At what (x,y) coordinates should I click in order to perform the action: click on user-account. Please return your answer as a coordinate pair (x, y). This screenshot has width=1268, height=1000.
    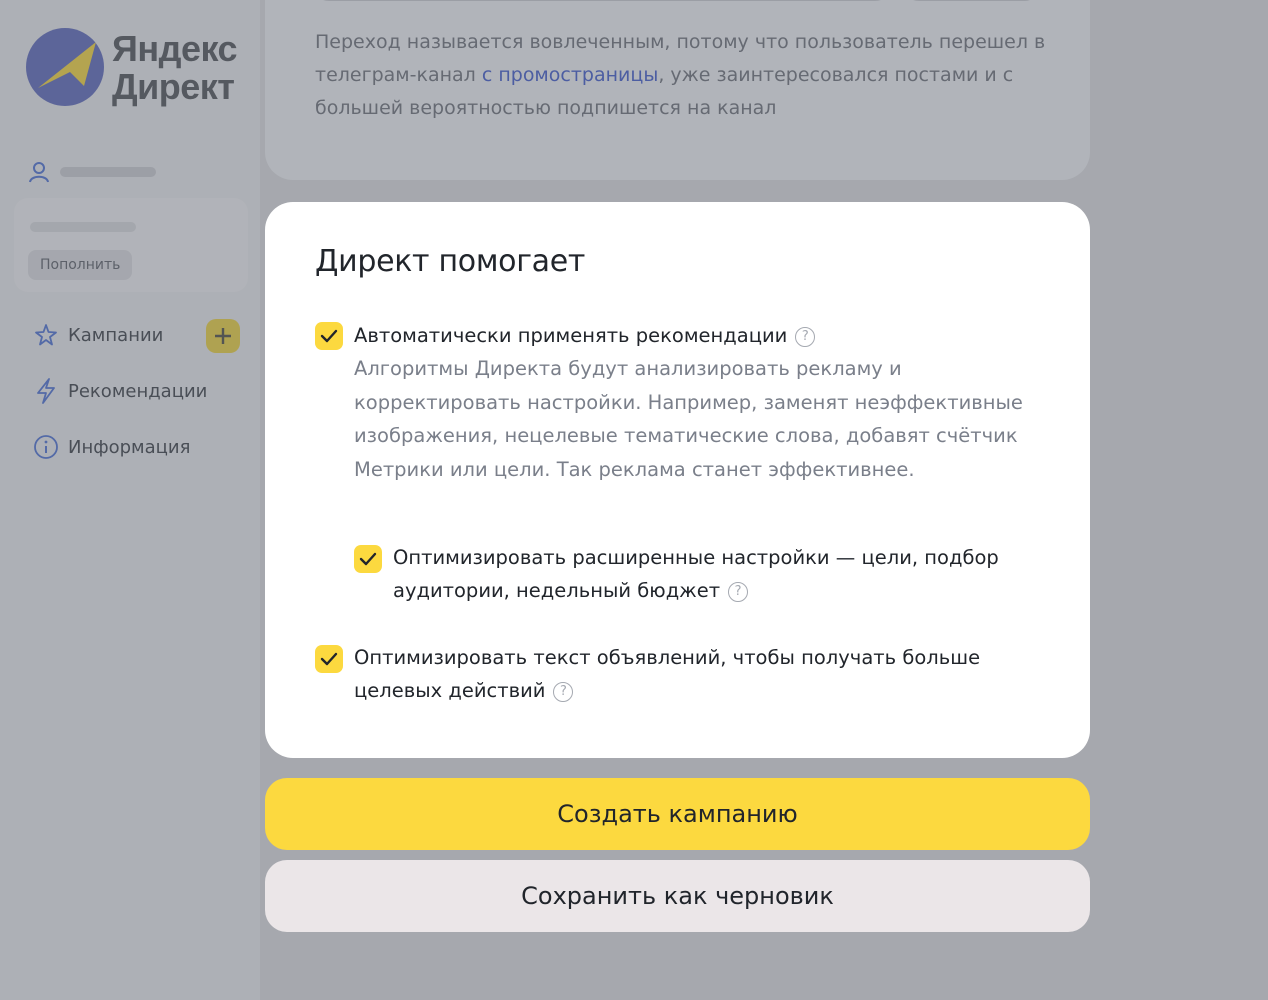
    Looking at the image, I should click on (128, 172).